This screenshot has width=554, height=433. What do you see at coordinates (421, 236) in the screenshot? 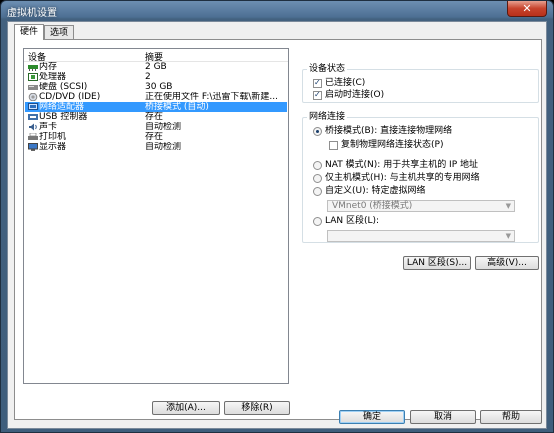
I see `lan-segment-select: ▼` at bounding box center [421, 236].